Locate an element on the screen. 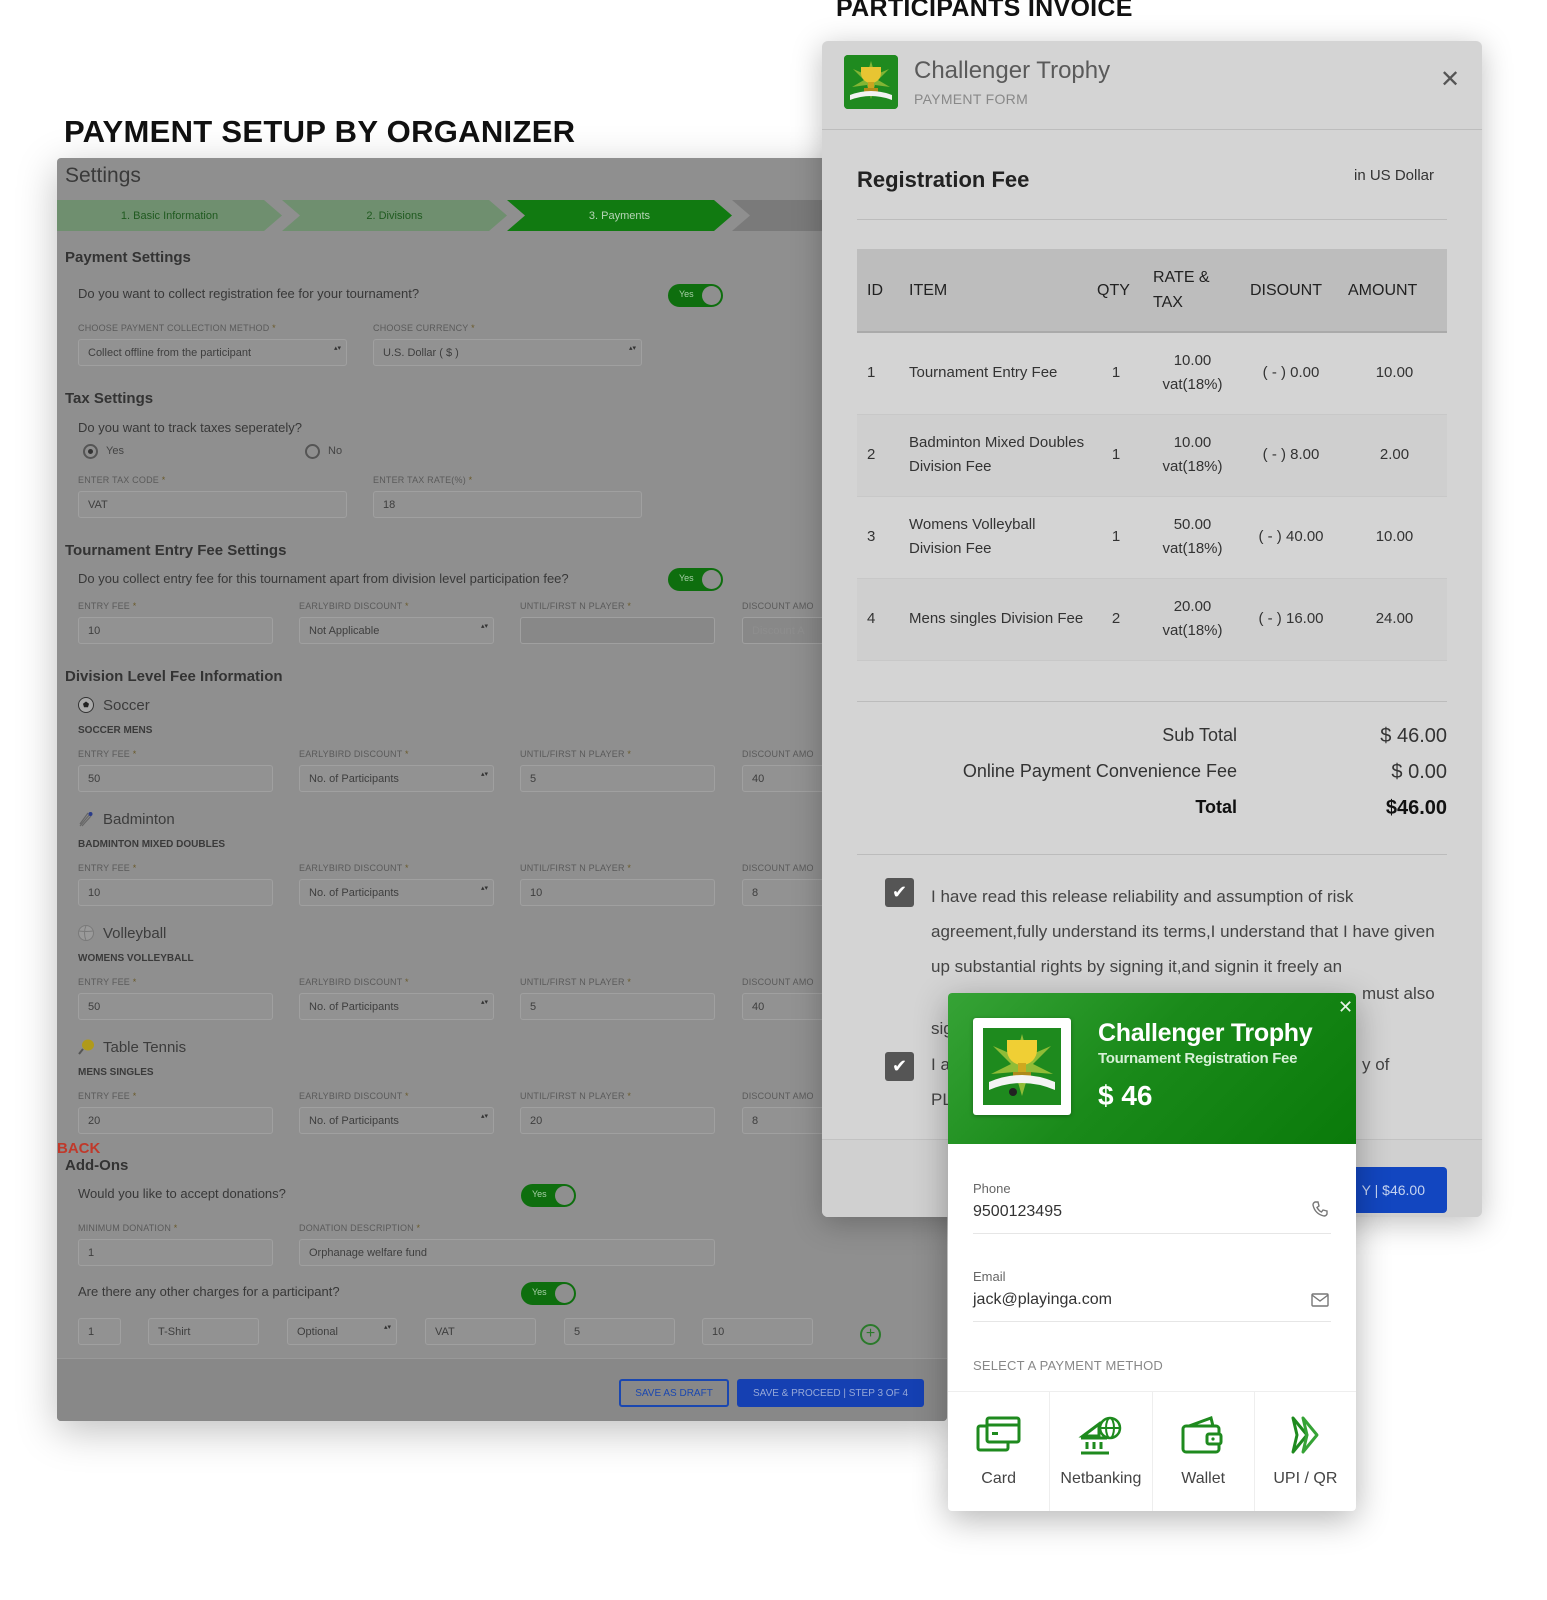 Image resolution: width=1547 pixels, height=1600 pixels. step-payments: 3. Payments is located at coordinates (619, 215).